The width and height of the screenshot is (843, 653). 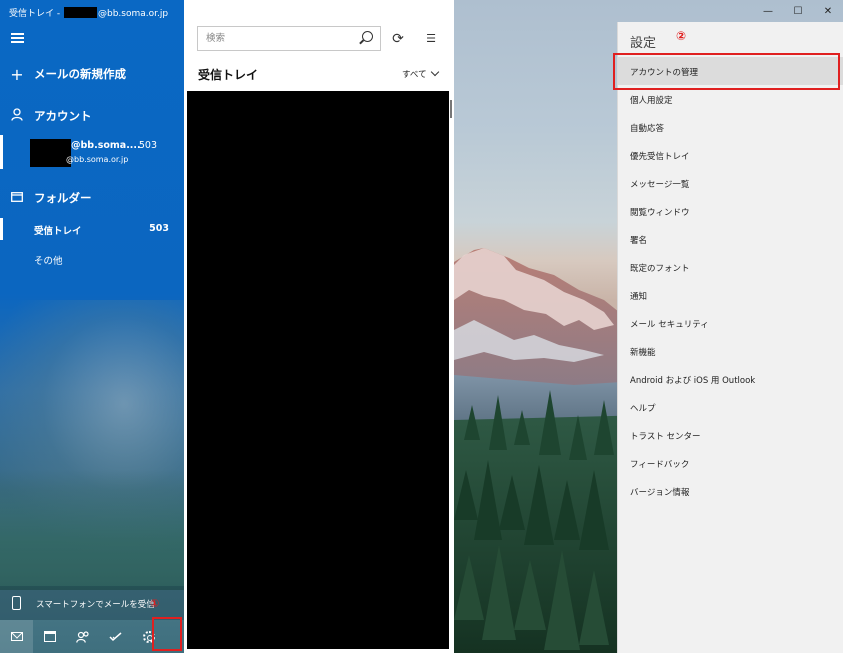 I want to click on sync-icon: ⟳, so click(x=398, y=39).